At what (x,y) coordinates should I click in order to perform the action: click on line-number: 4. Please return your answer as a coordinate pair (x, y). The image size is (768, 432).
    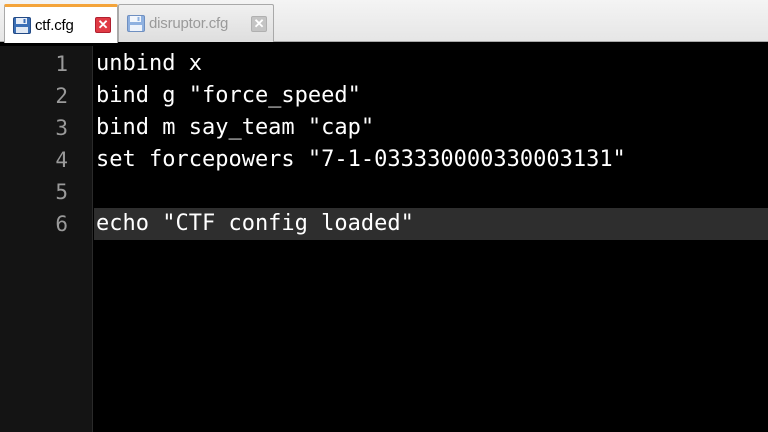
    Looking at the image, I should click on (61, 160).